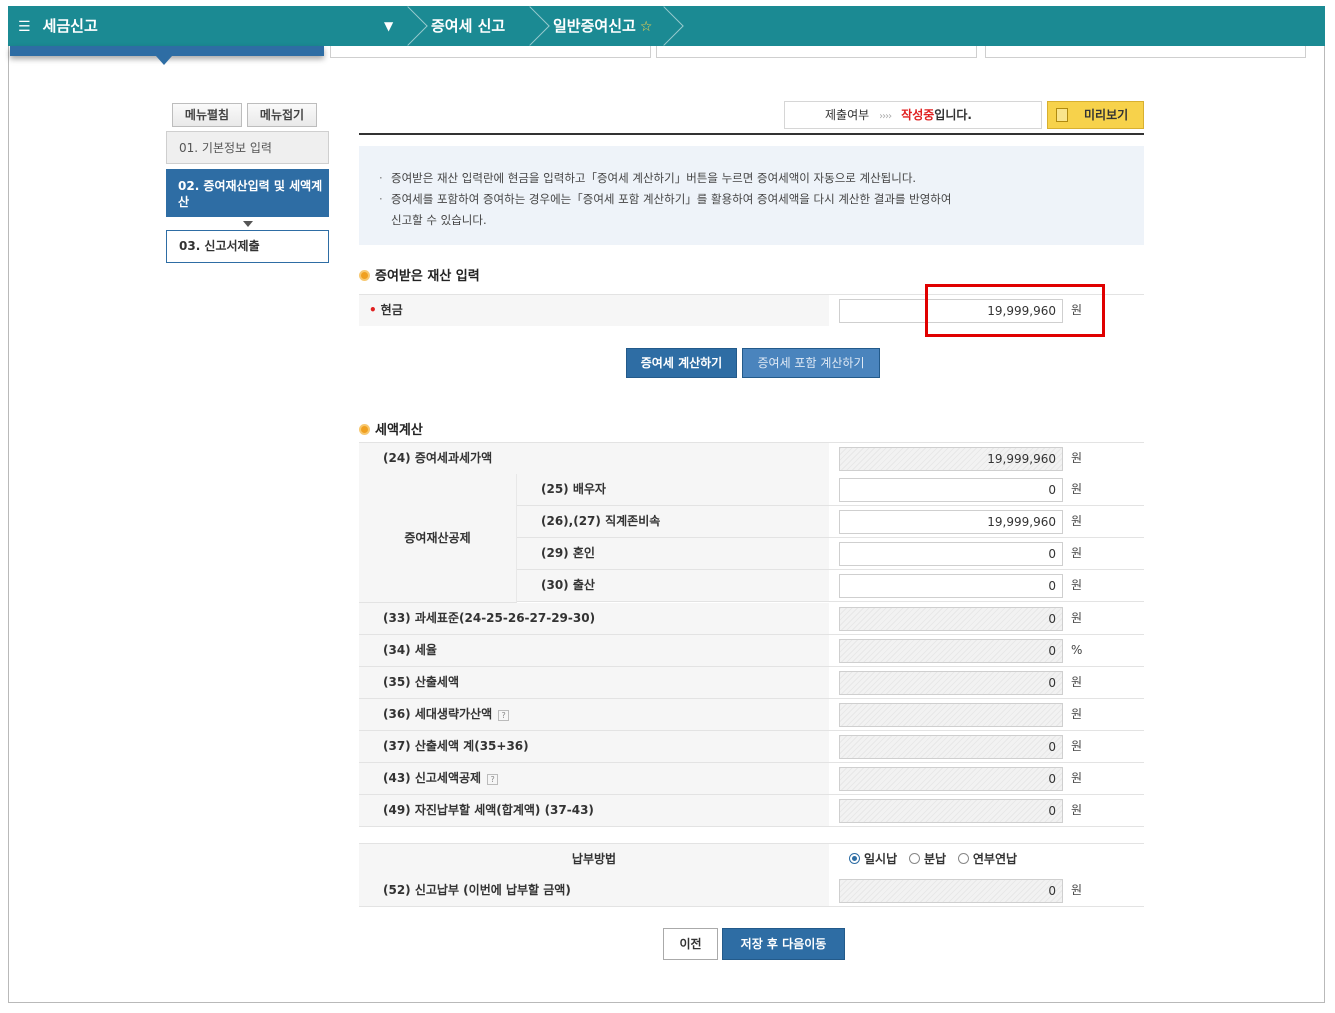 This screenshot has width=1335, height=1013. I want to click on app-title: 세금신고, so click(70, 26).